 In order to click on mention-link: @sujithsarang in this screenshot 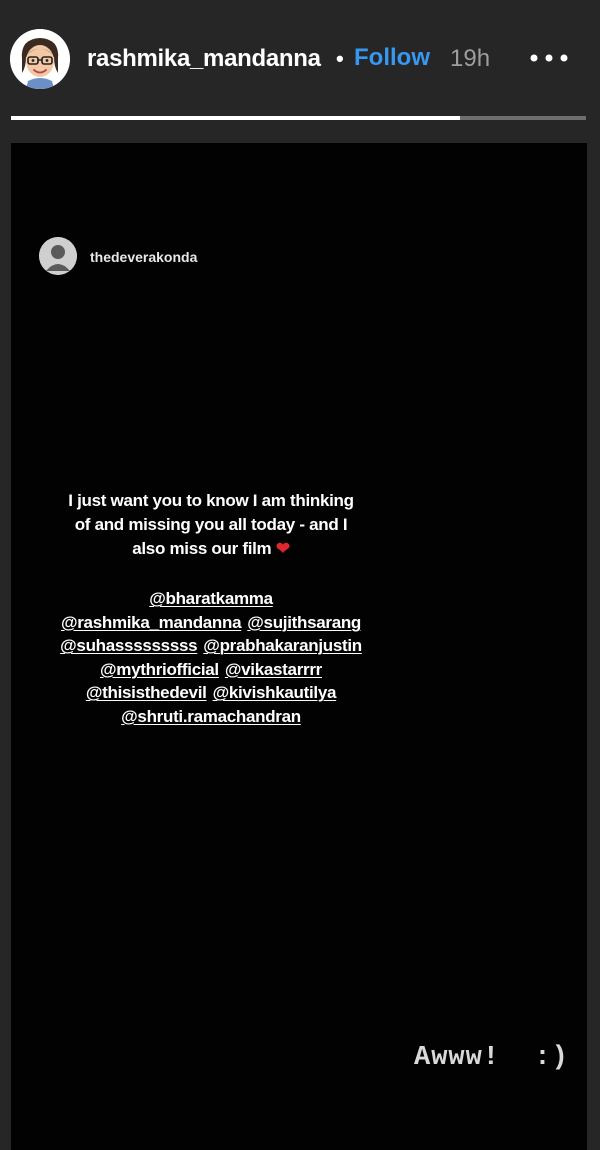, I will do `click(304, 622)`.